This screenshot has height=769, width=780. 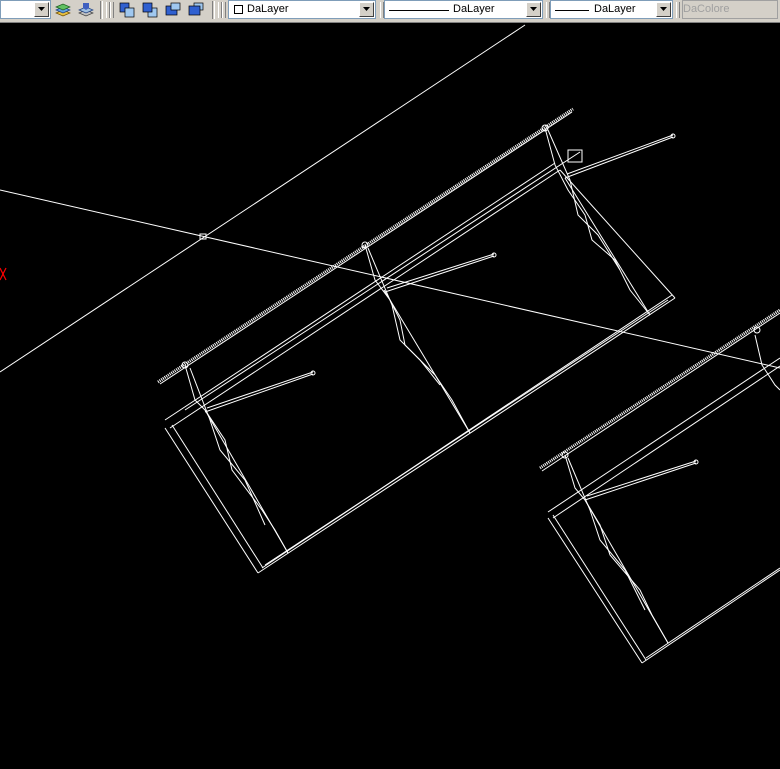 I want to click on ucs-marker-icon, so click(x=3, y=274).